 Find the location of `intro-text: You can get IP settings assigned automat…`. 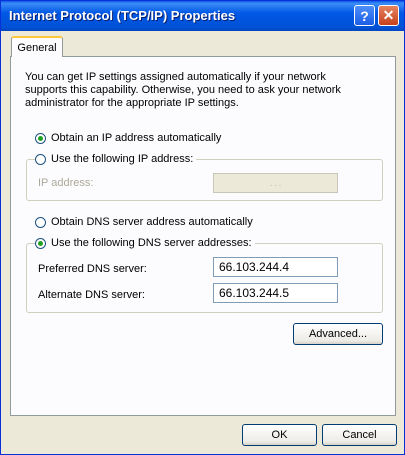

intro-text: You can get IP settings assigned automat… is located at coordinates (183, 90).